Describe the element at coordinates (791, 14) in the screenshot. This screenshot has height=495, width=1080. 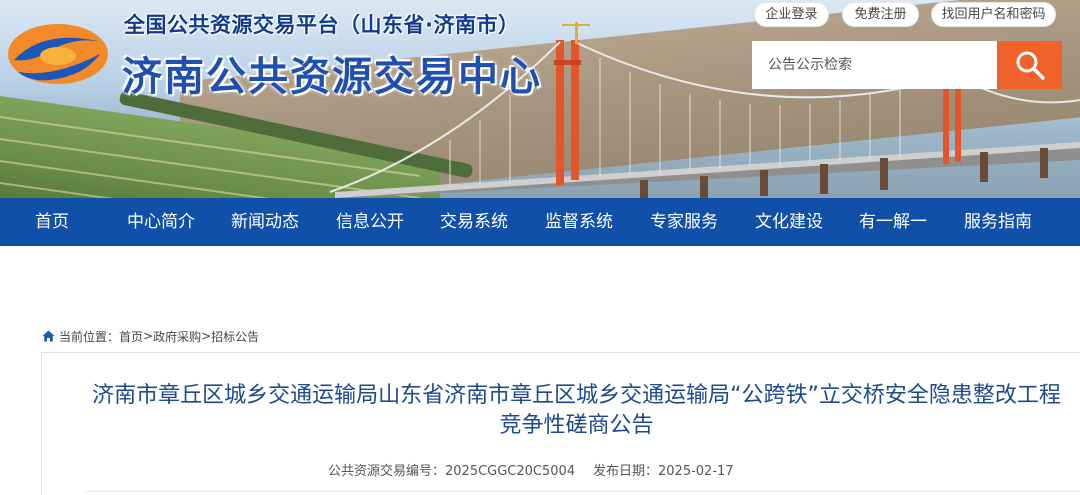
I see `enterprise-login-link: 企业登录` at that location.